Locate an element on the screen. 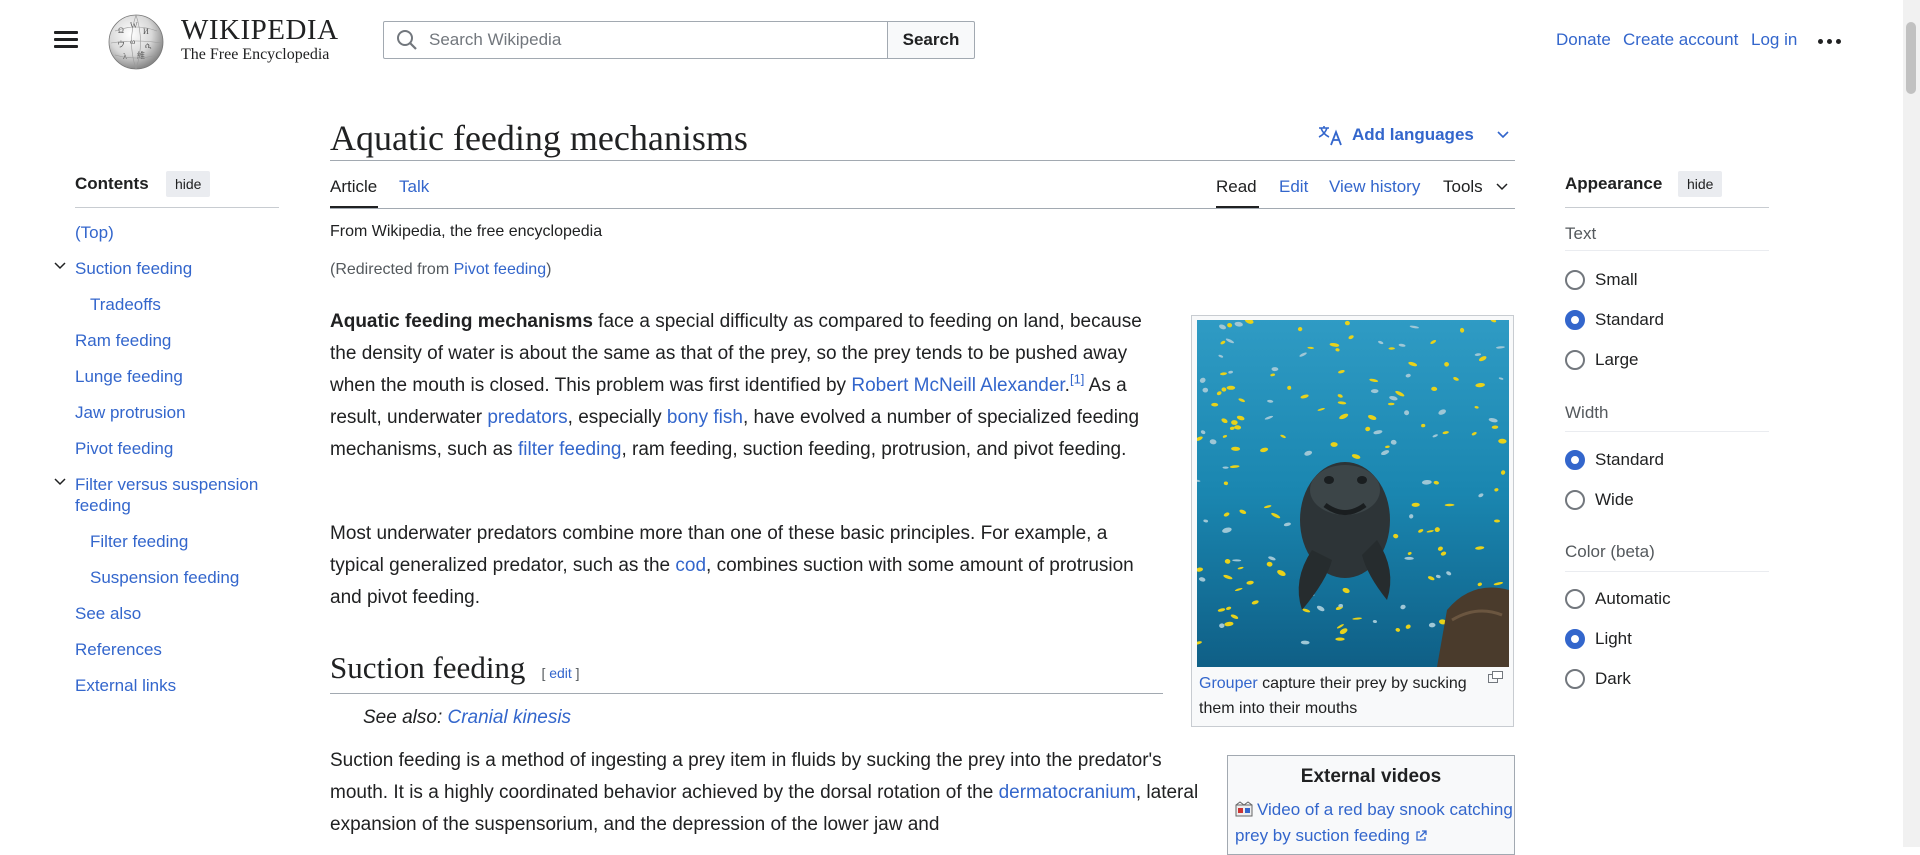  toc-item-filter-feeding: Filter feeding is located at coordinates (139, 541).